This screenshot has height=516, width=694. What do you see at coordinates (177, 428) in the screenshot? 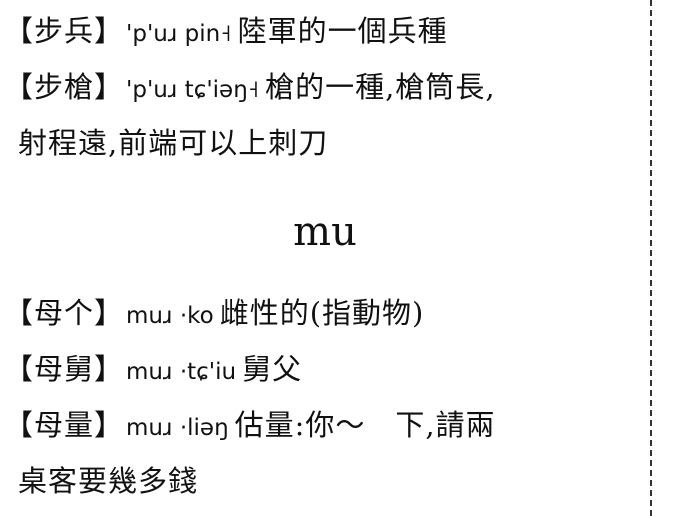
I see `entry-pronunciation: muɹ ·liəŋ` at bounding box center [177, 428].